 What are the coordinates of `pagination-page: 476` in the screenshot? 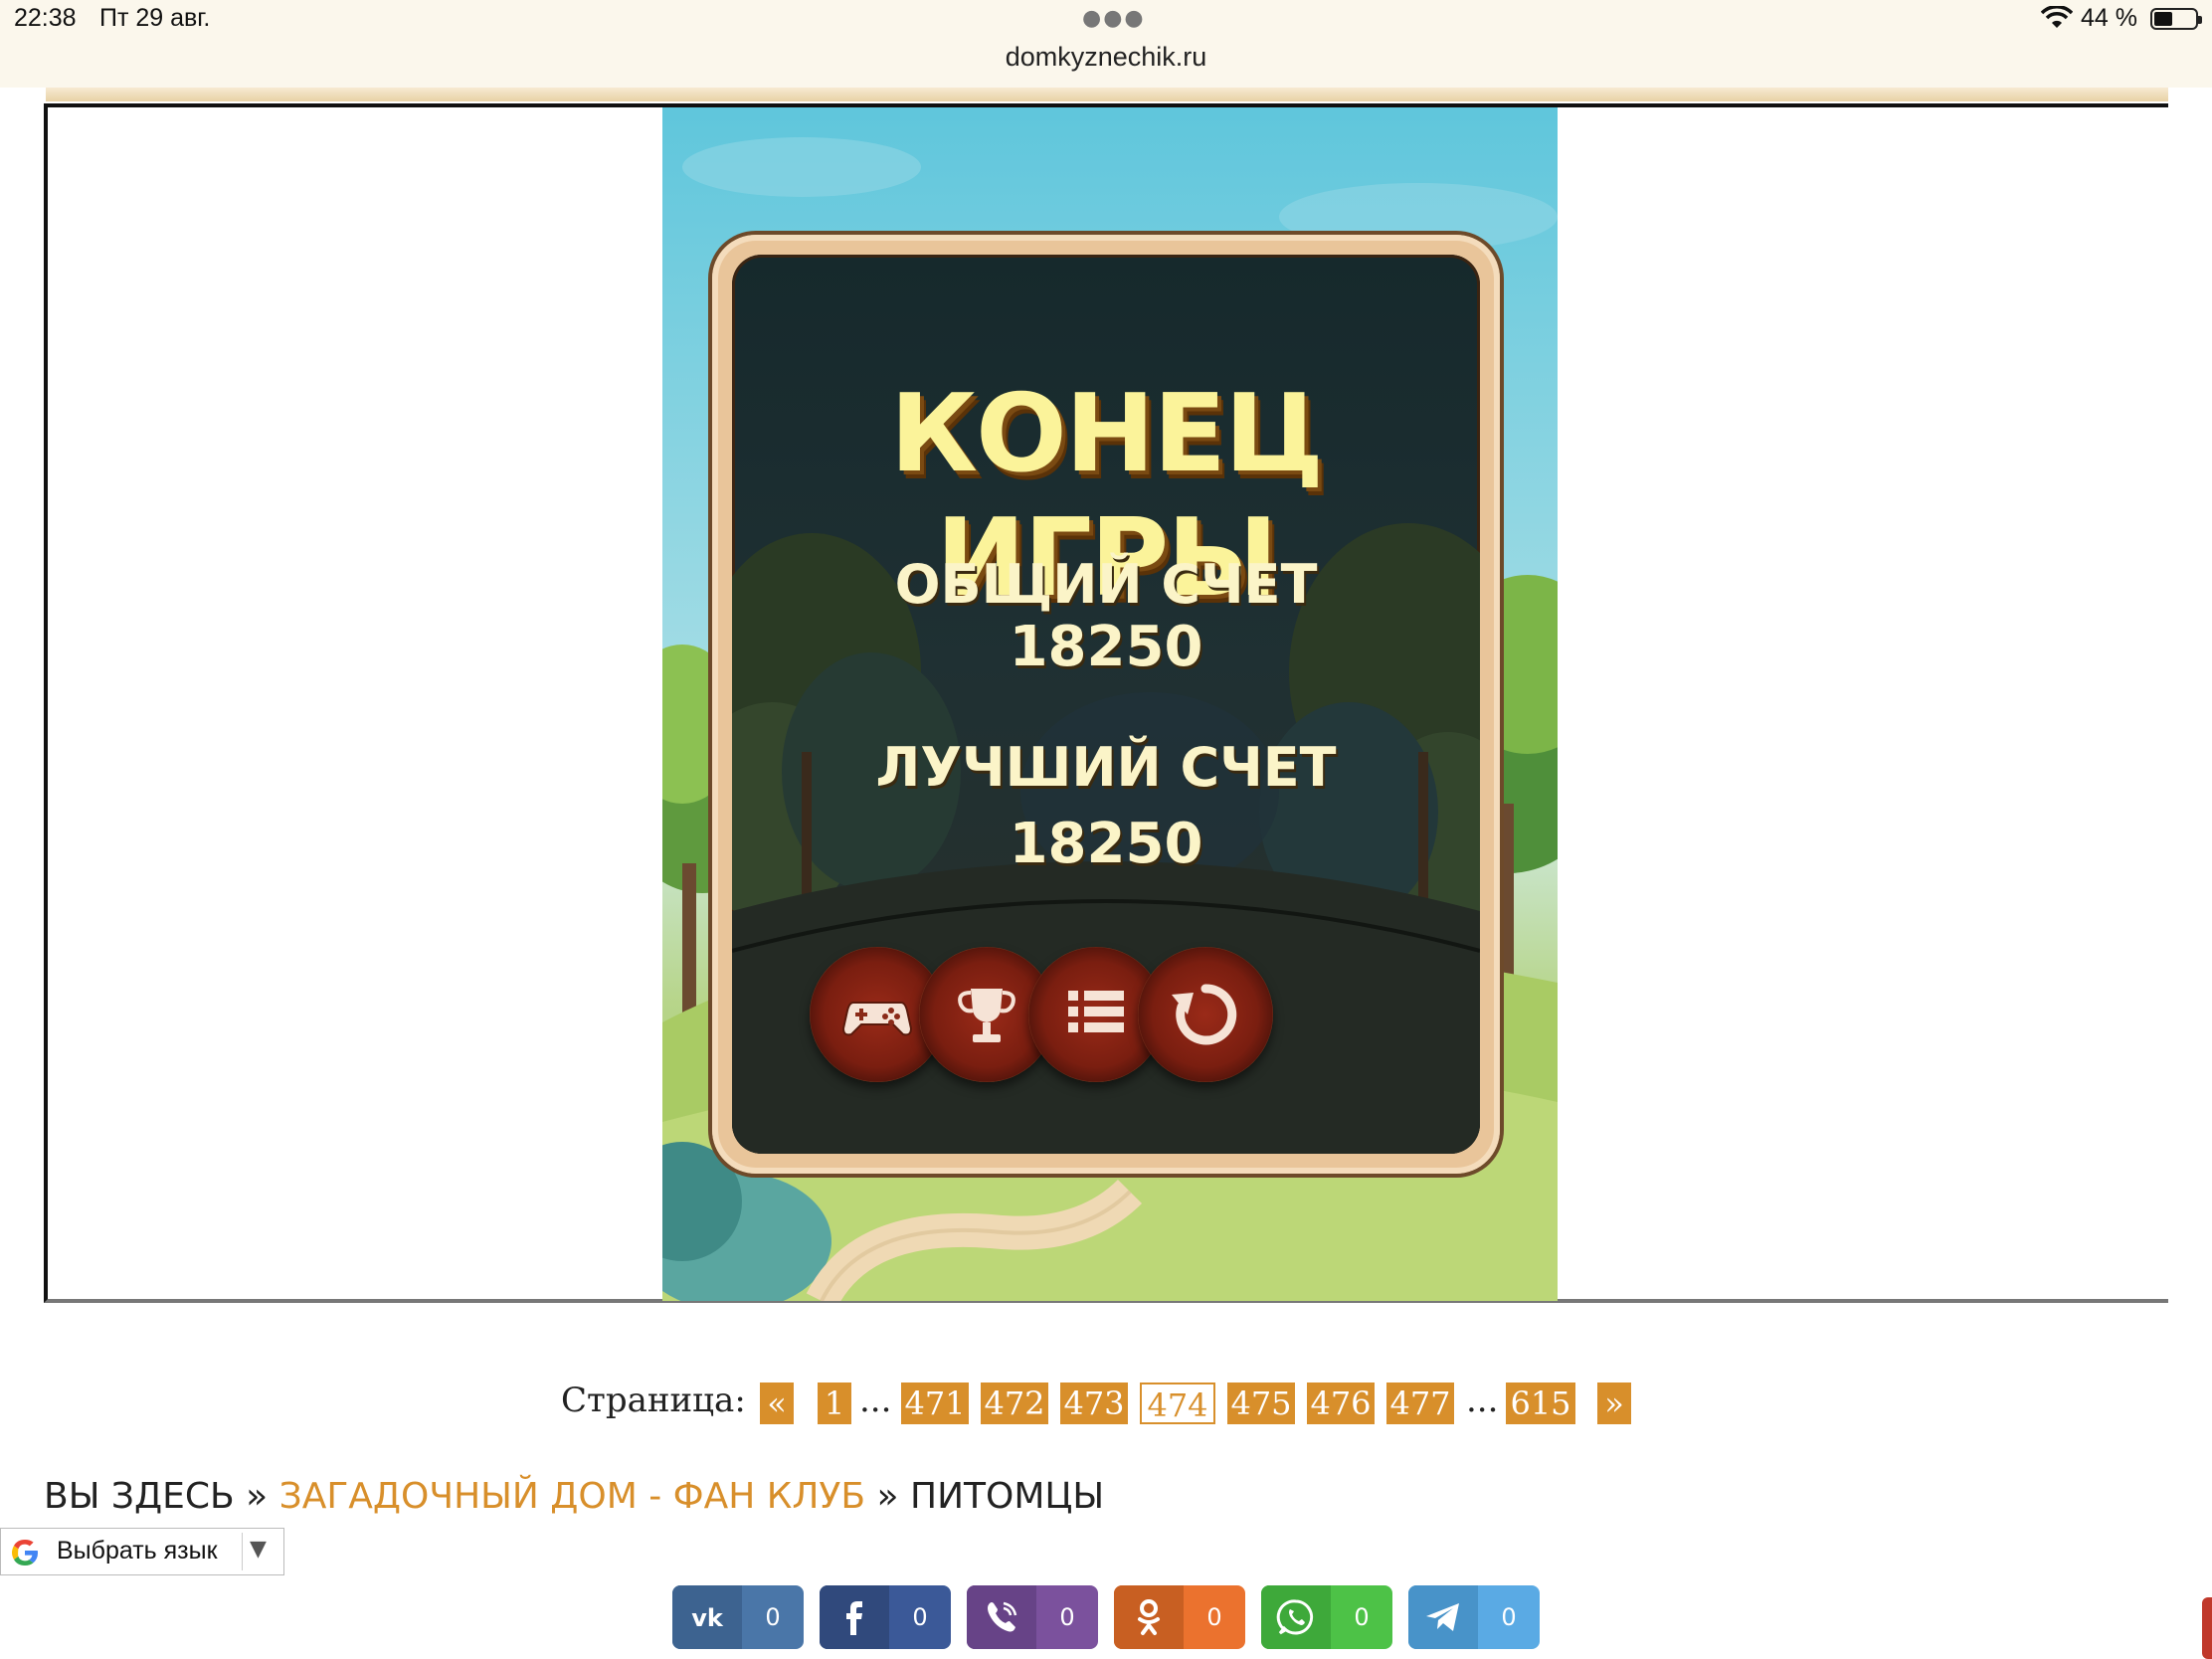 It's located at (1341, 1403).